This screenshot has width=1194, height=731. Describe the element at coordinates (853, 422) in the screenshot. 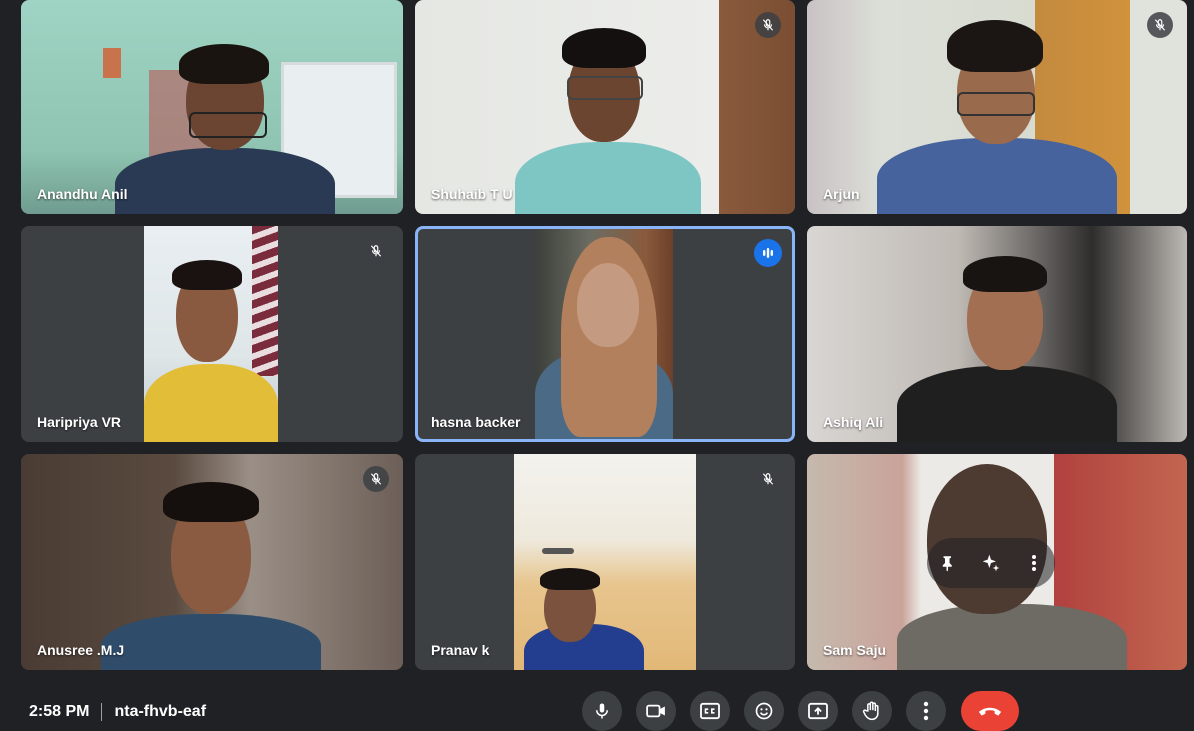

I see `participant-name: Ashiq Ali` at that location.